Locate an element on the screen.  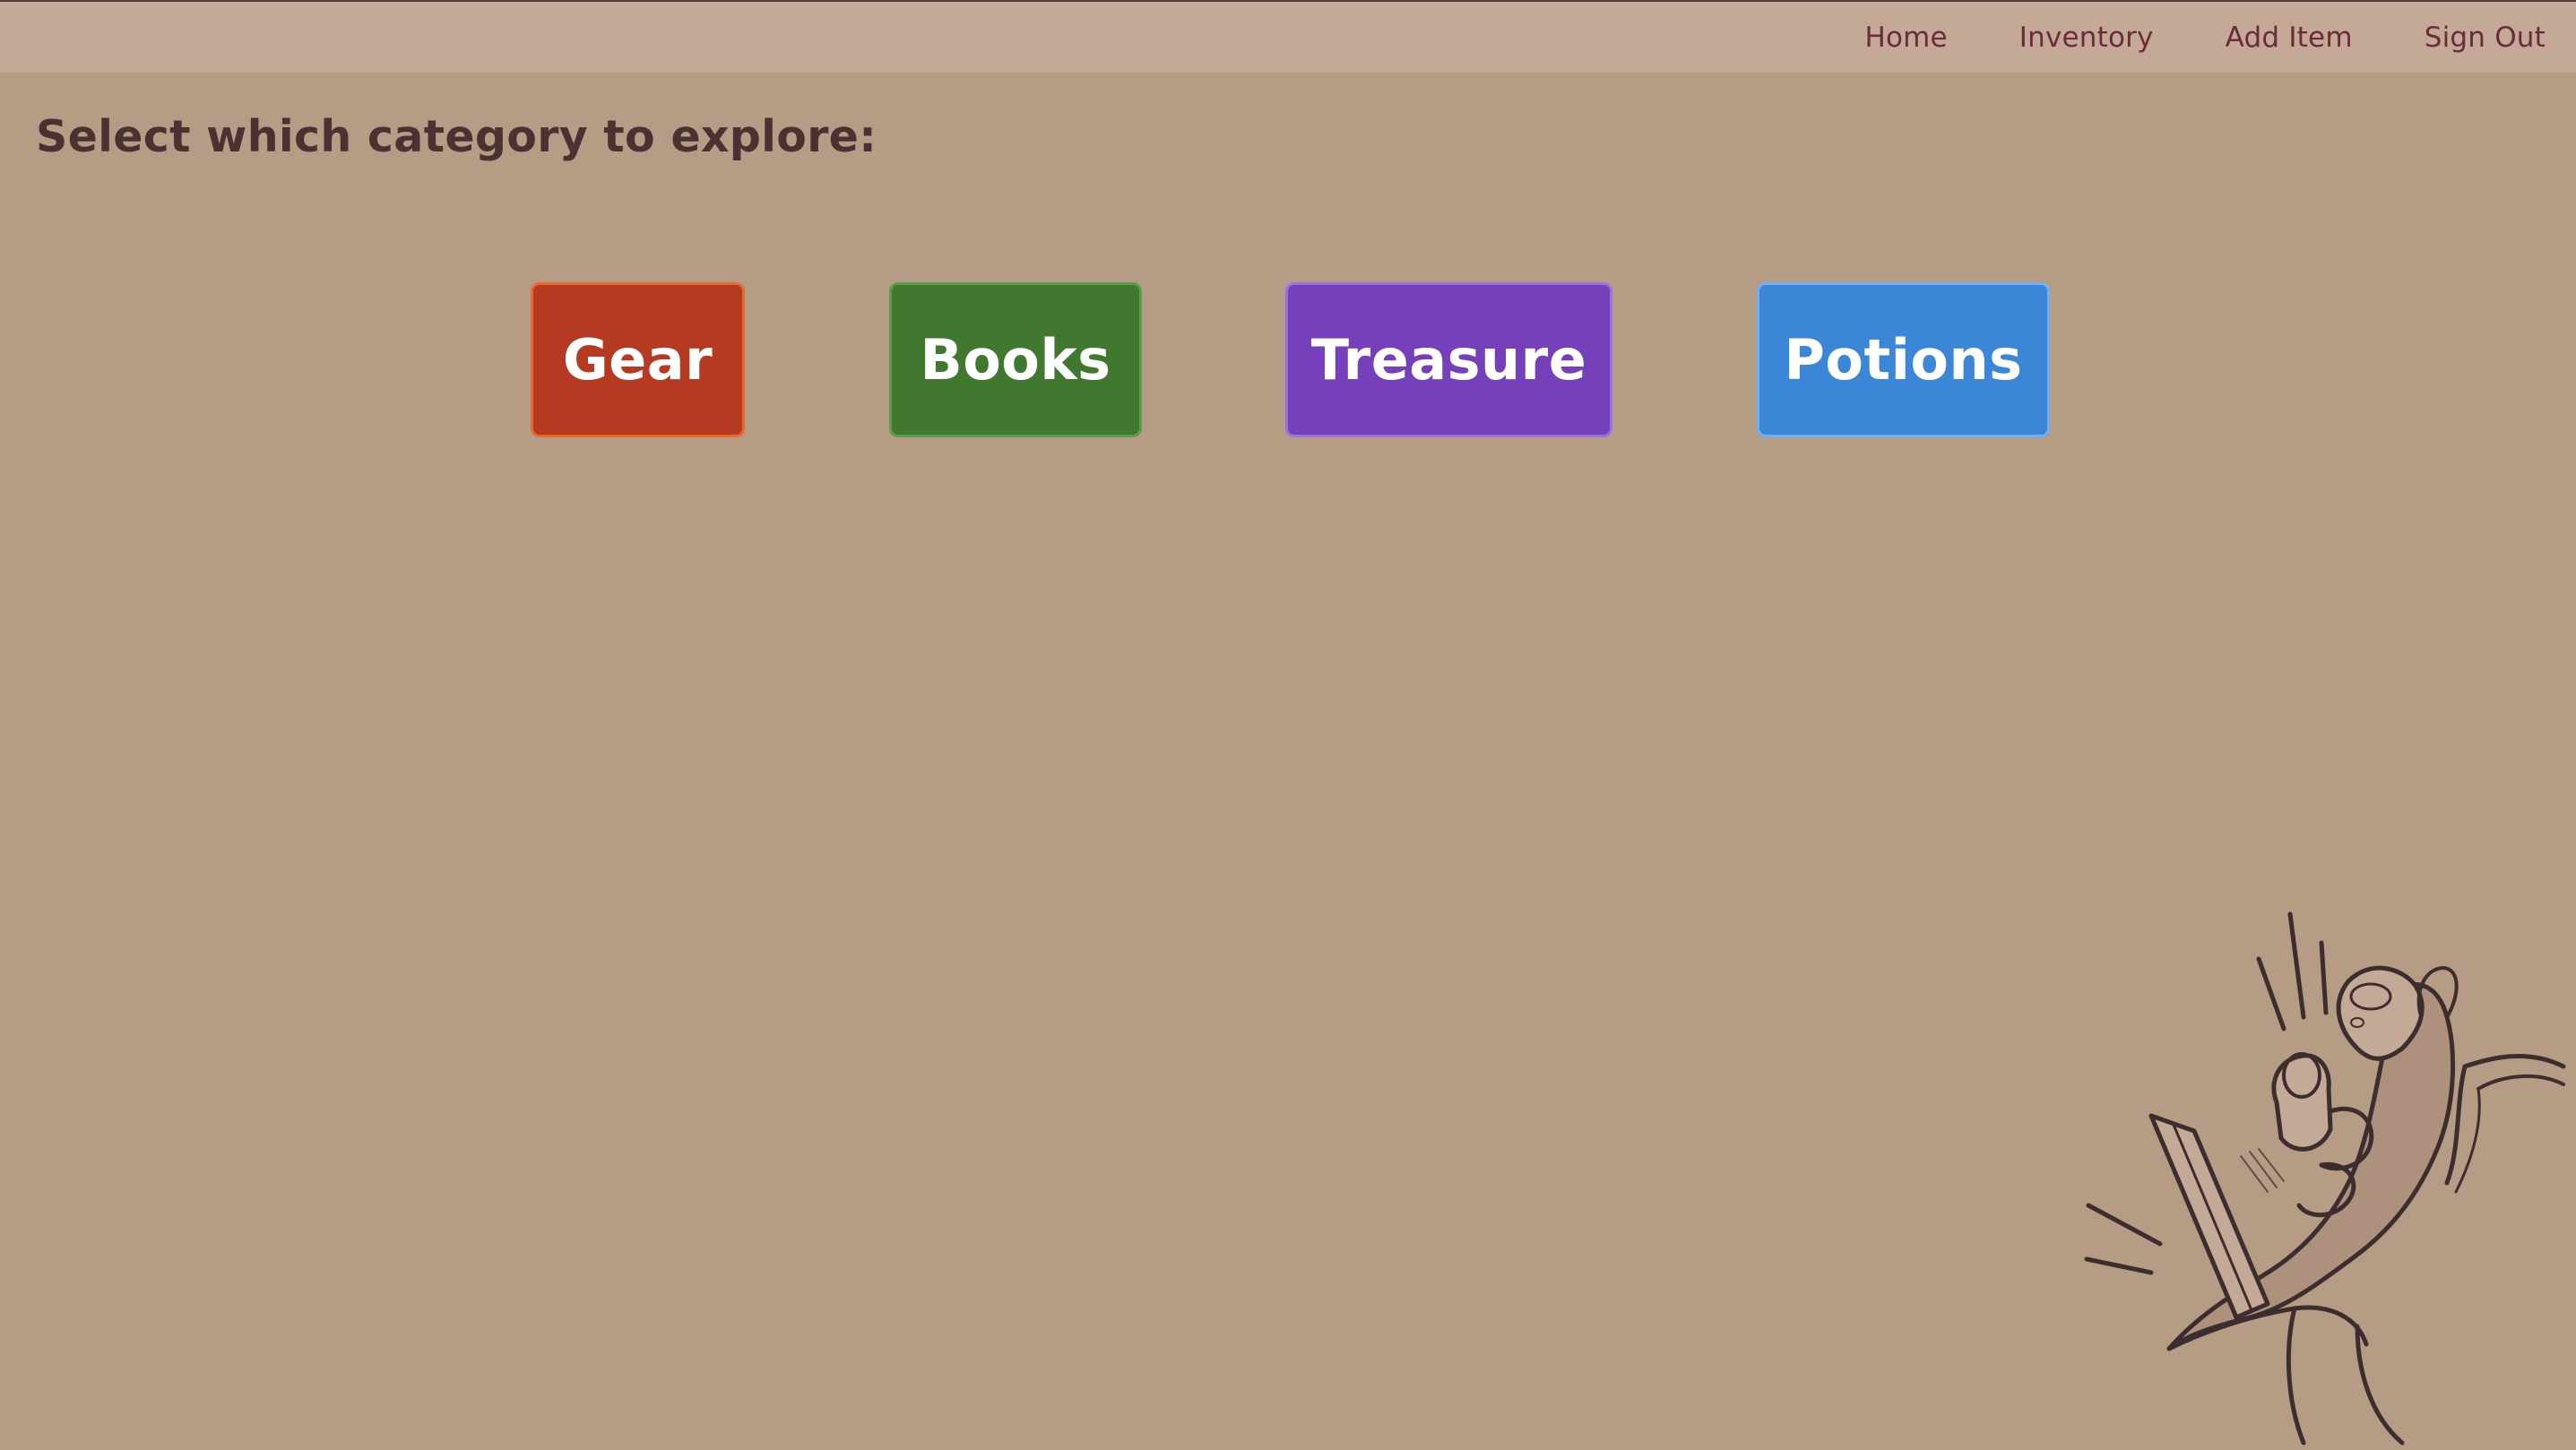
page-title: Select which category to explore: is located at coordinates (456, 136).